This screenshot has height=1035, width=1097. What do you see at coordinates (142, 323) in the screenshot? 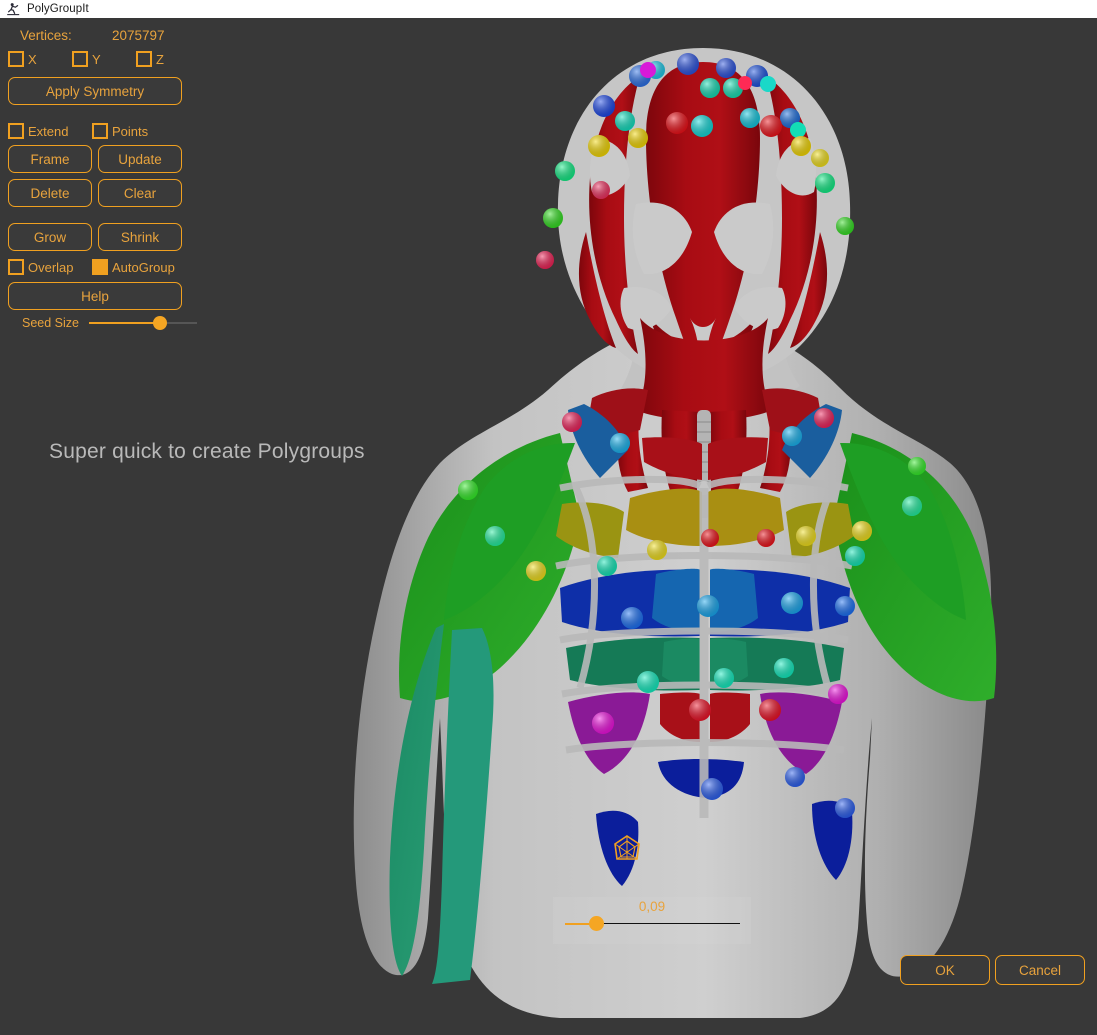
I see `seed-size-slider` at bounding box center [142, 323].